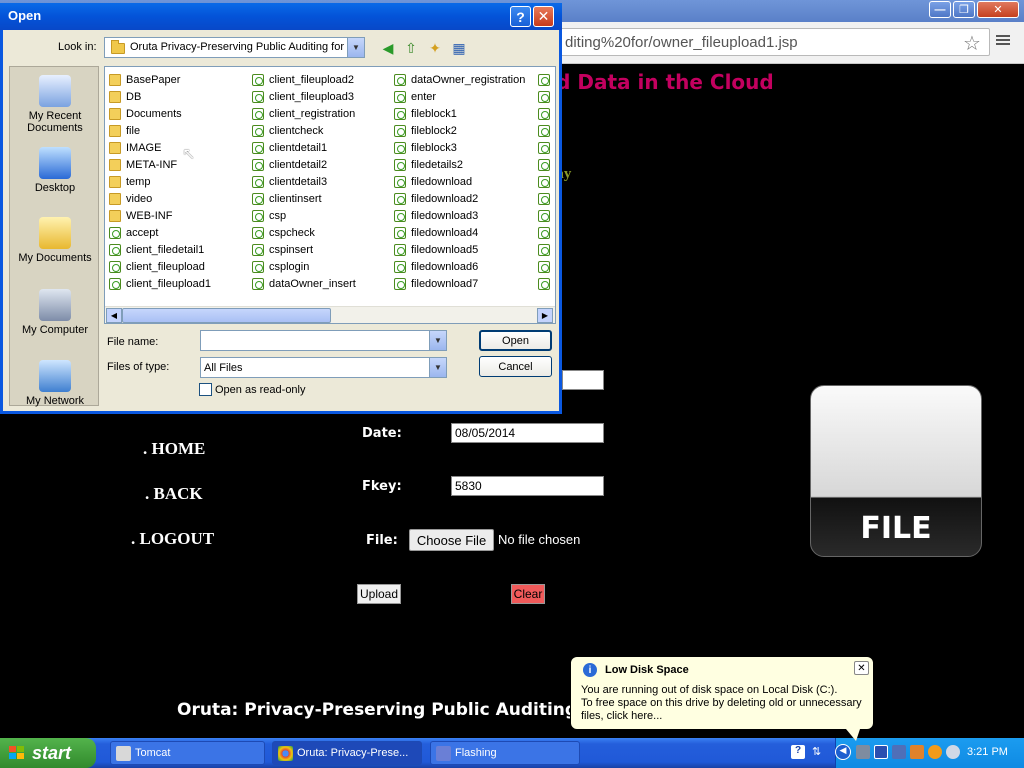 The height and width of the screenshot is (768, 1024). I want to click on place-my-network: My Network, so click(55, 383).